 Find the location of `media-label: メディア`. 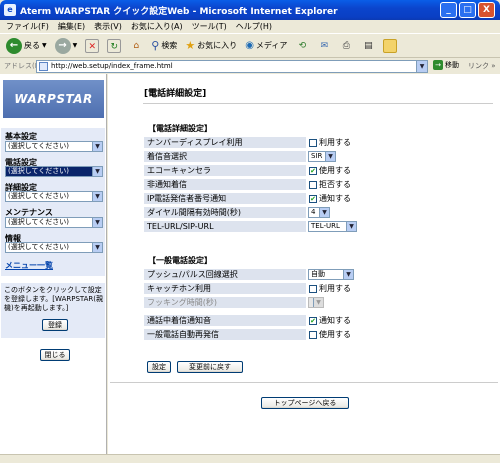

media-label: メディア is located at coordinates (271, 45).